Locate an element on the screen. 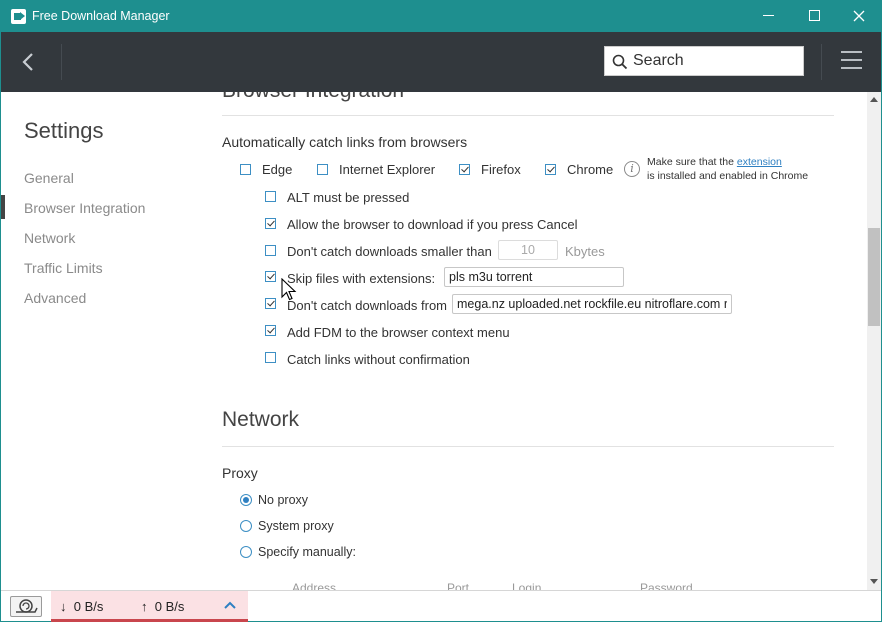 The image size is (882, 622). snail-mode-button is located at coordinates (26, 606).